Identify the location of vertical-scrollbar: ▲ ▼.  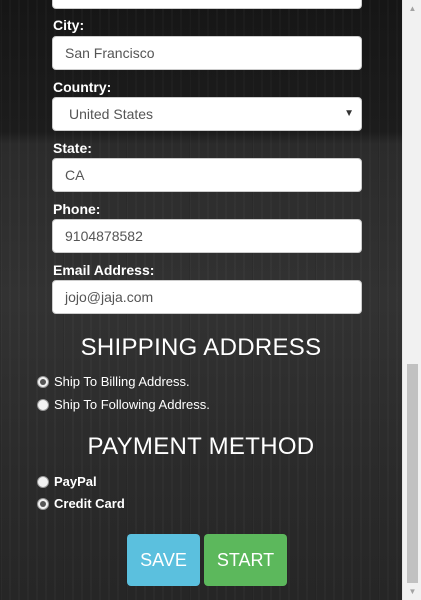
(411, 300).